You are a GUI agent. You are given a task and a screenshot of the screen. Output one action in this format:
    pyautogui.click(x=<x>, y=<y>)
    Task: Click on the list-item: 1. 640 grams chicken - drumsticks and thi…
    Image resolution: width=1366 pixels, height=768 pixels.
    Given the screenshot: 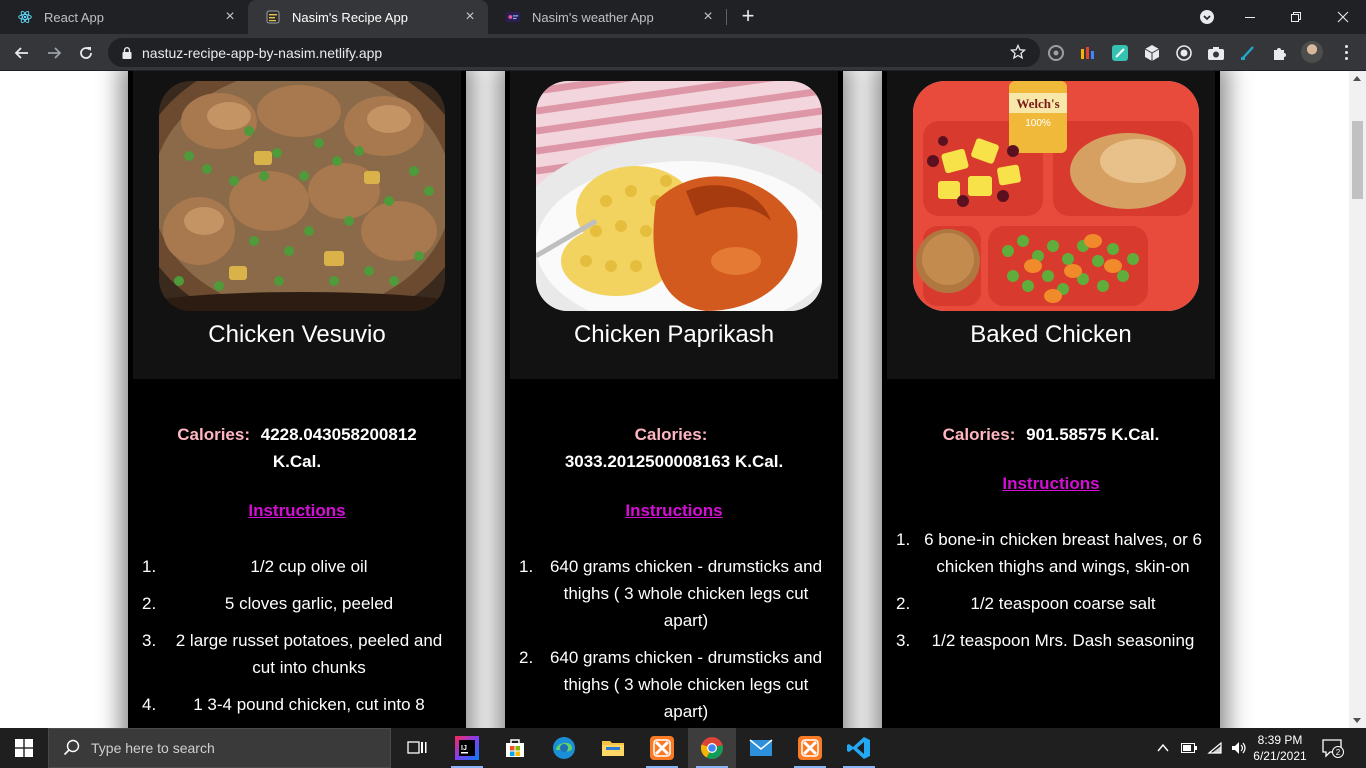 What is the action you would take?
    pyautogui.click(x=671, y=593)
    